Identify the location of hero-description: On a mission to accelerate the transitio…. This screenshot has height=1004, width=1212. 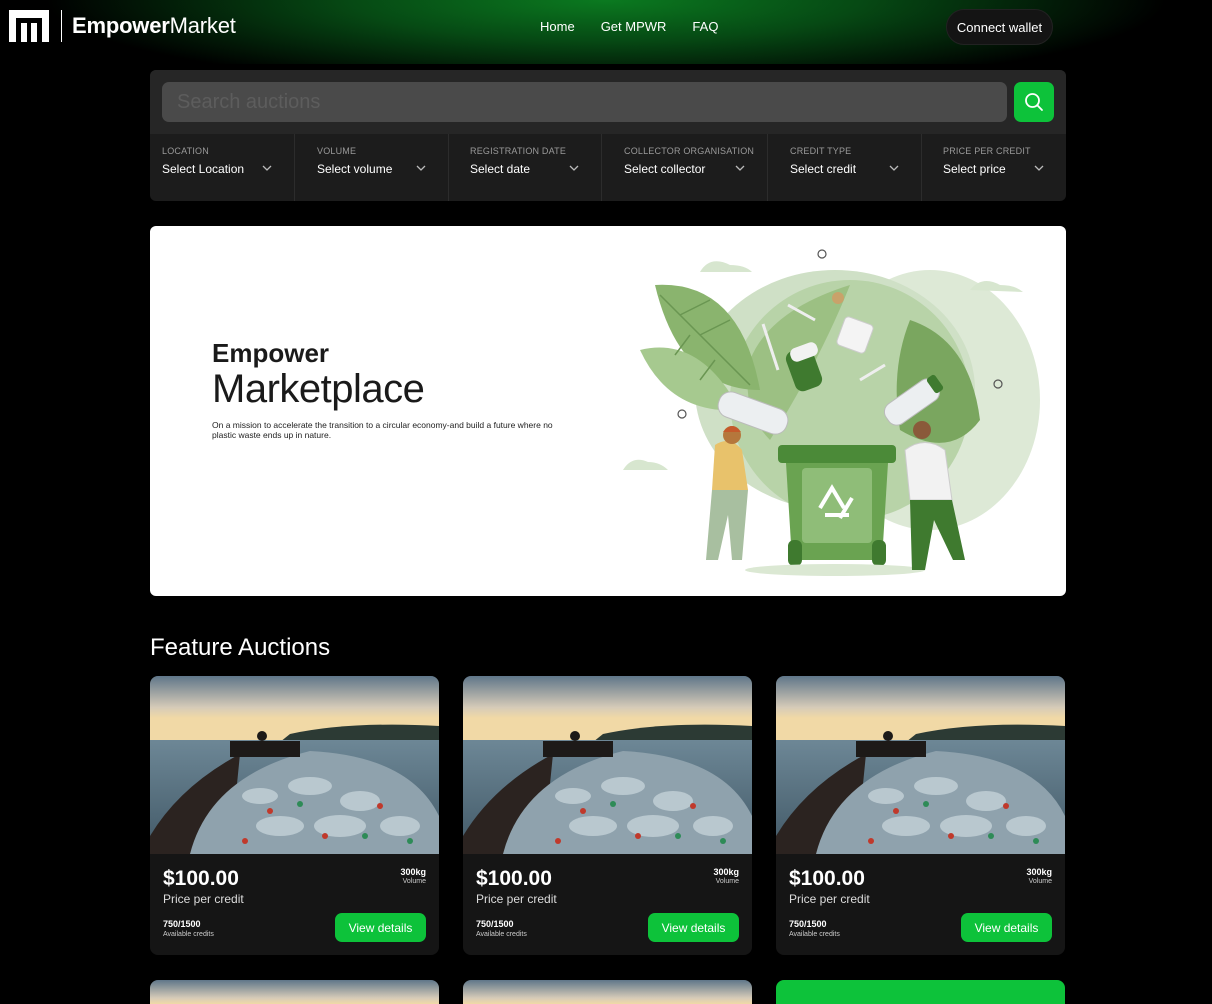
(382, 430).